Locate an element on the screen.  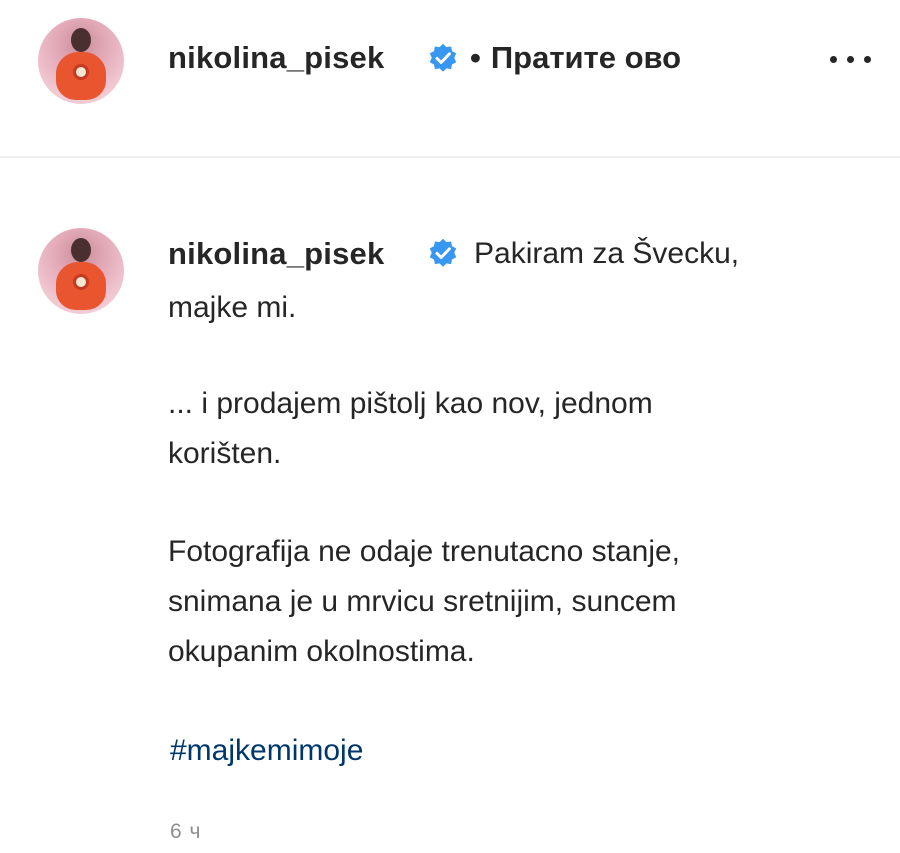
hashtag-link: #majkemimoje is located at coordinates (266, 751).